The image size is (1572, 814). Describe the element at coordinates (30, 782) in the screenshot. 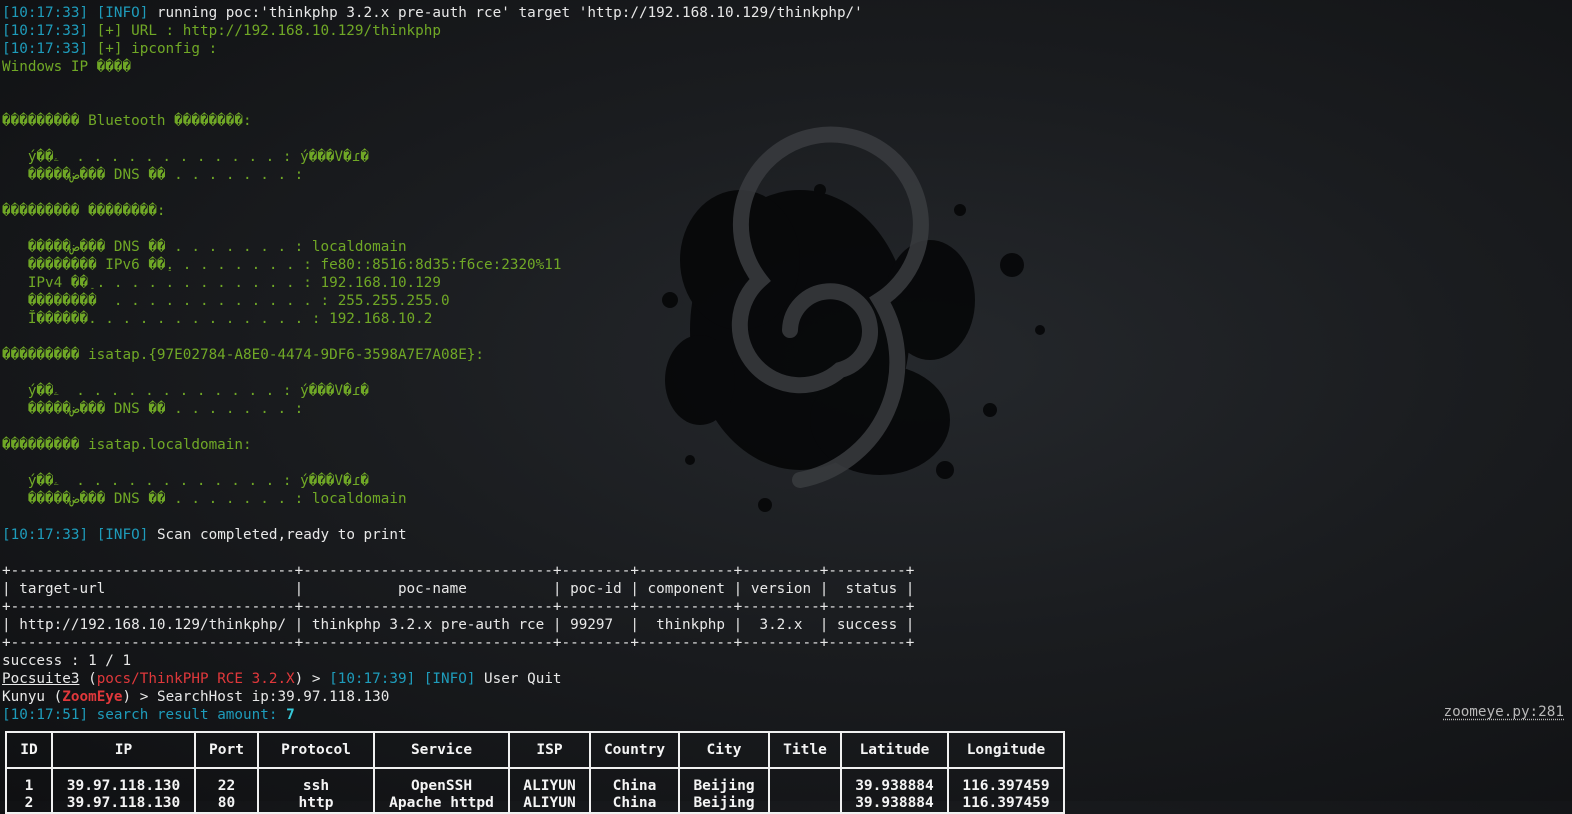

I see `table-cell: 1` at that location.